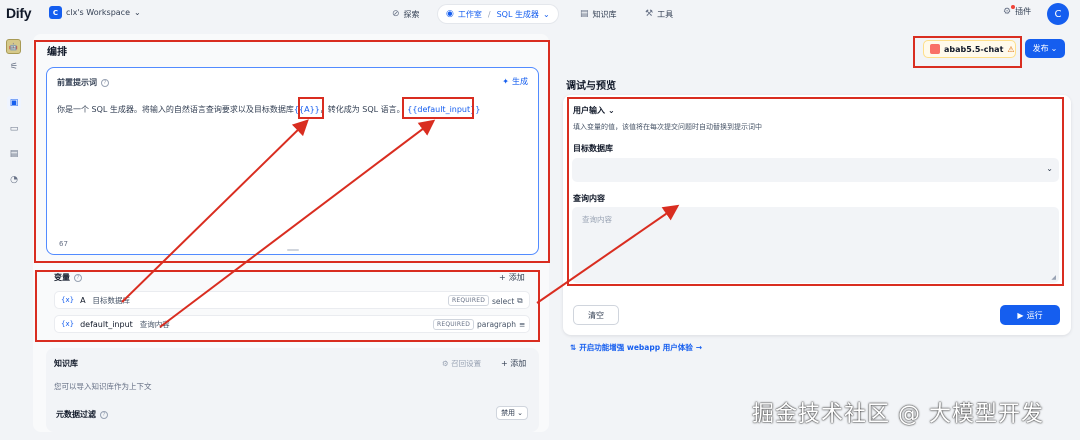  Describe the element at coordinates (57, 52) in the screenshot. I see `orchestrate-title: 编排` at that location.